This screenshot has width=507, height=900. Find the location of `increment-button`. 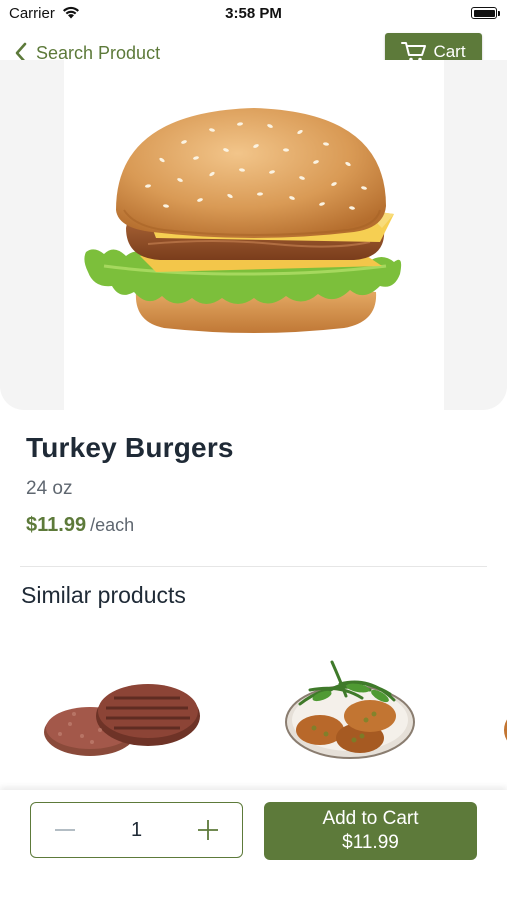

increment-button is located at coordinates (208, 830).